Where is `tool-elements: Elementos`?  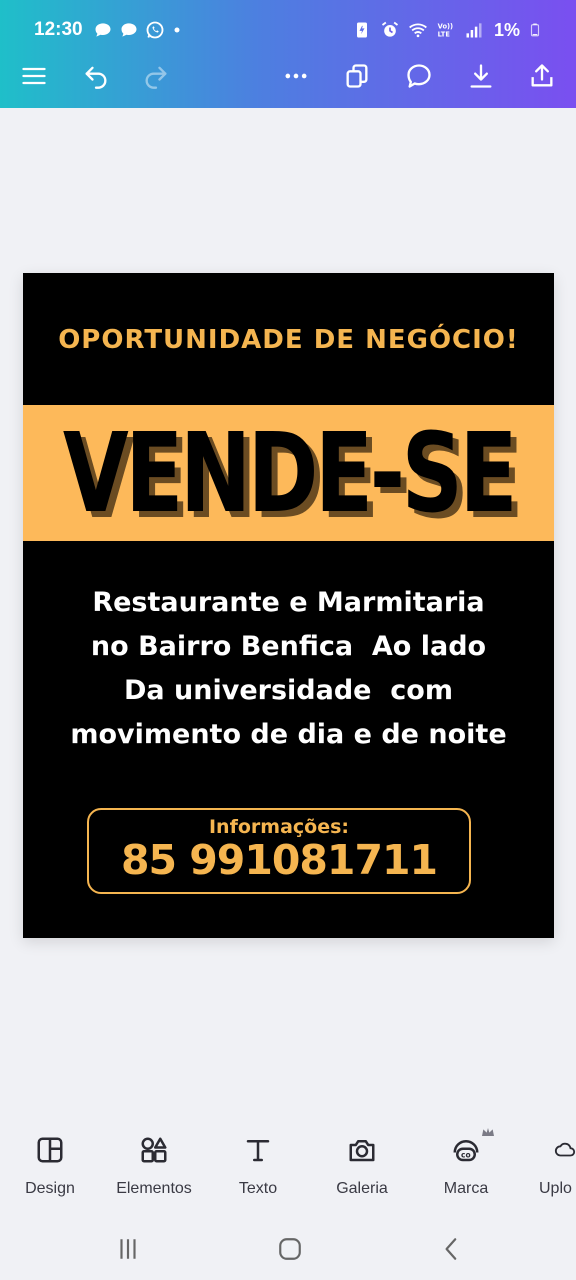 tool-elements: Elementos is located at coordinates (154, 1165).